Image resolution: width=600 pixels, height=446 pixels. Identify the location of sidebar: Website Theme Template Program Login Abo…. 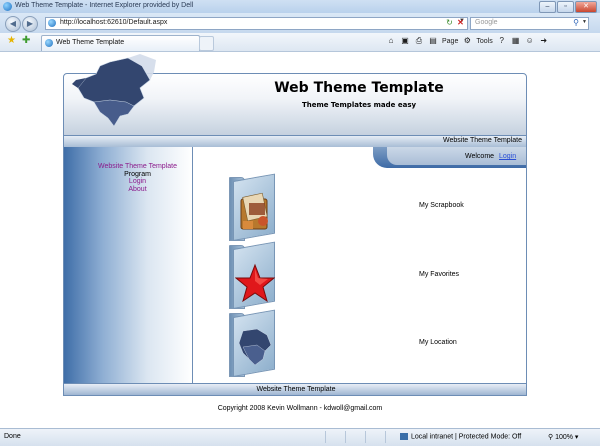
(128, 265).